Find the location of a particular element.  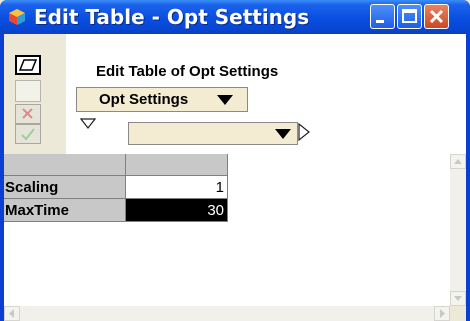

cancel-button is located at coordinates (28, 114).